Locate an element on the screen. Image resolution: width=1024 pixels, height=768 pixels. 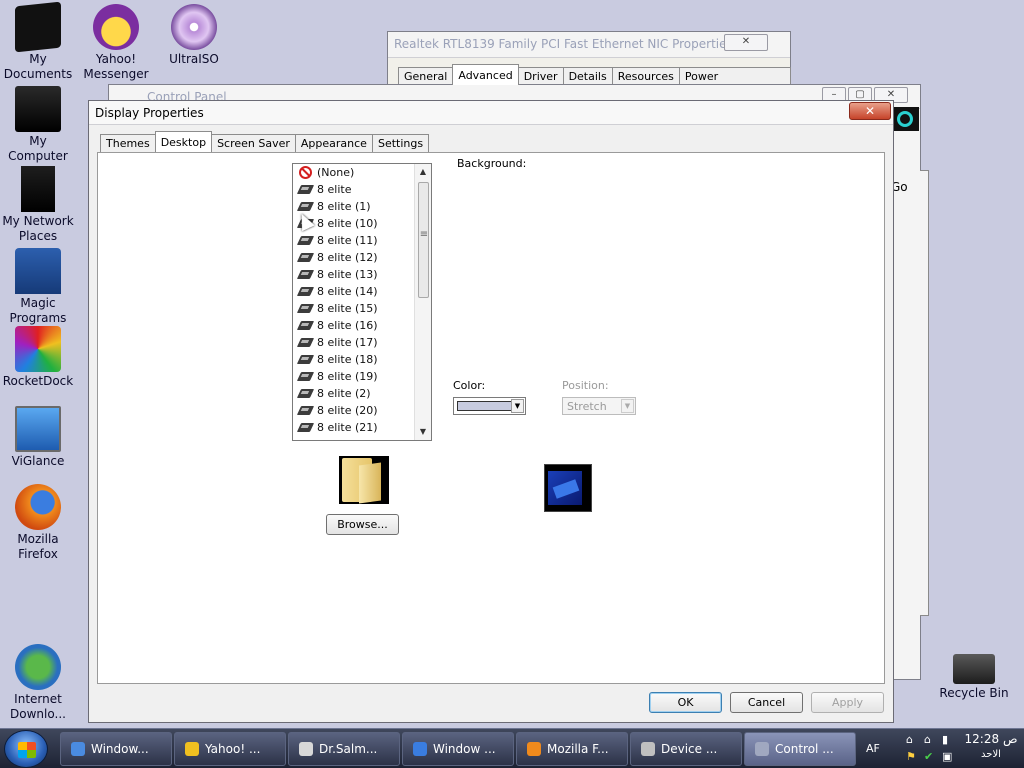
color-picker: ▼ is located at coordinates (489, 406).